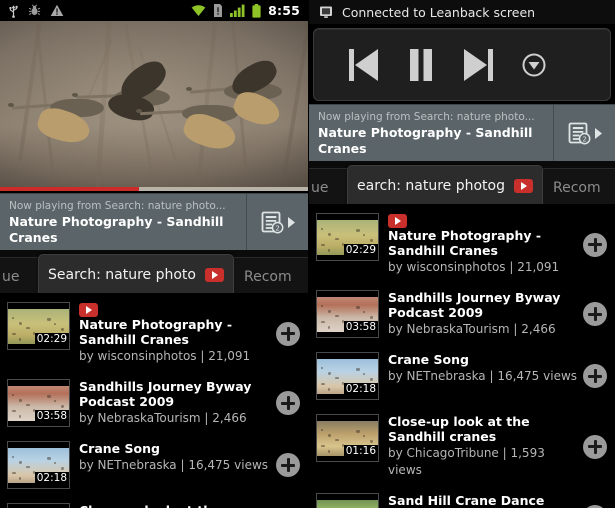 The width and height of the screenshot is (615, 508). Describe the element at coordinates (69, 189) in the screenshot. I see `video-progress-played` at that location.